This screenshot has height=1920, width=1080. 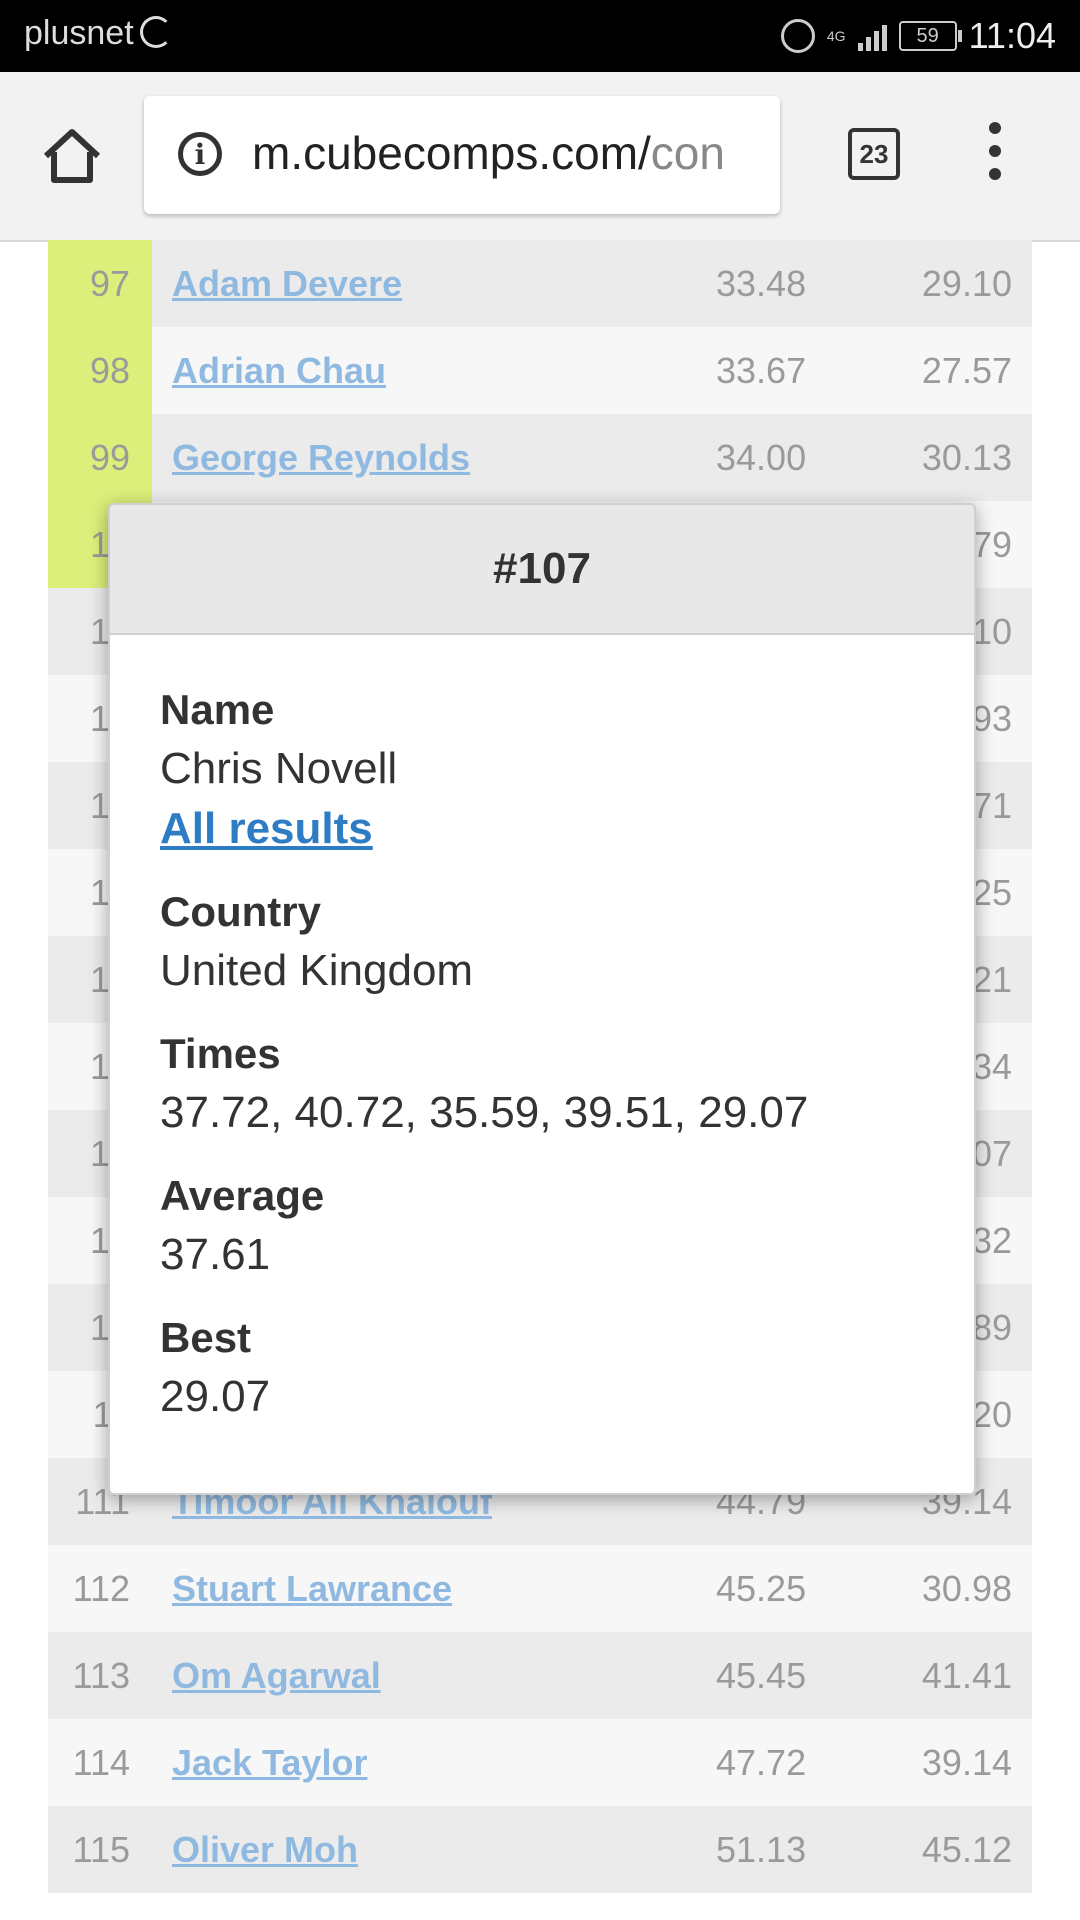 I want to click on best-cell: 32, so click(x=991, y=1240).